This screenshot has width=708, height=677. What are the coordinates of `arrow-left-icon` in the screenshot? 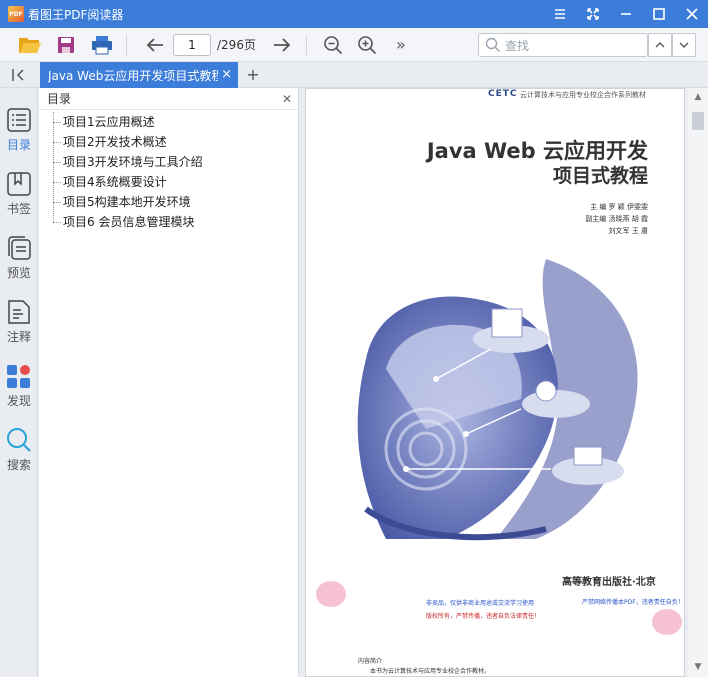 It's located at (154, 44).